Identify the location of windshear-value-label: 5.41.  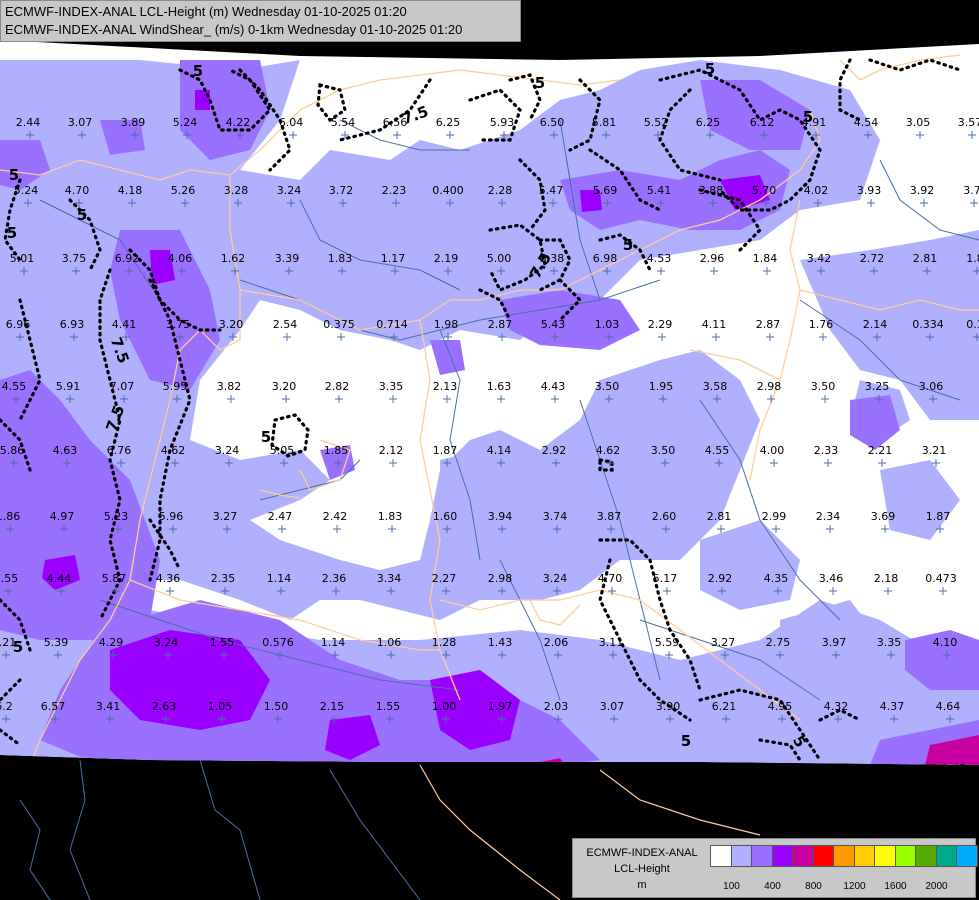
(659, 190).